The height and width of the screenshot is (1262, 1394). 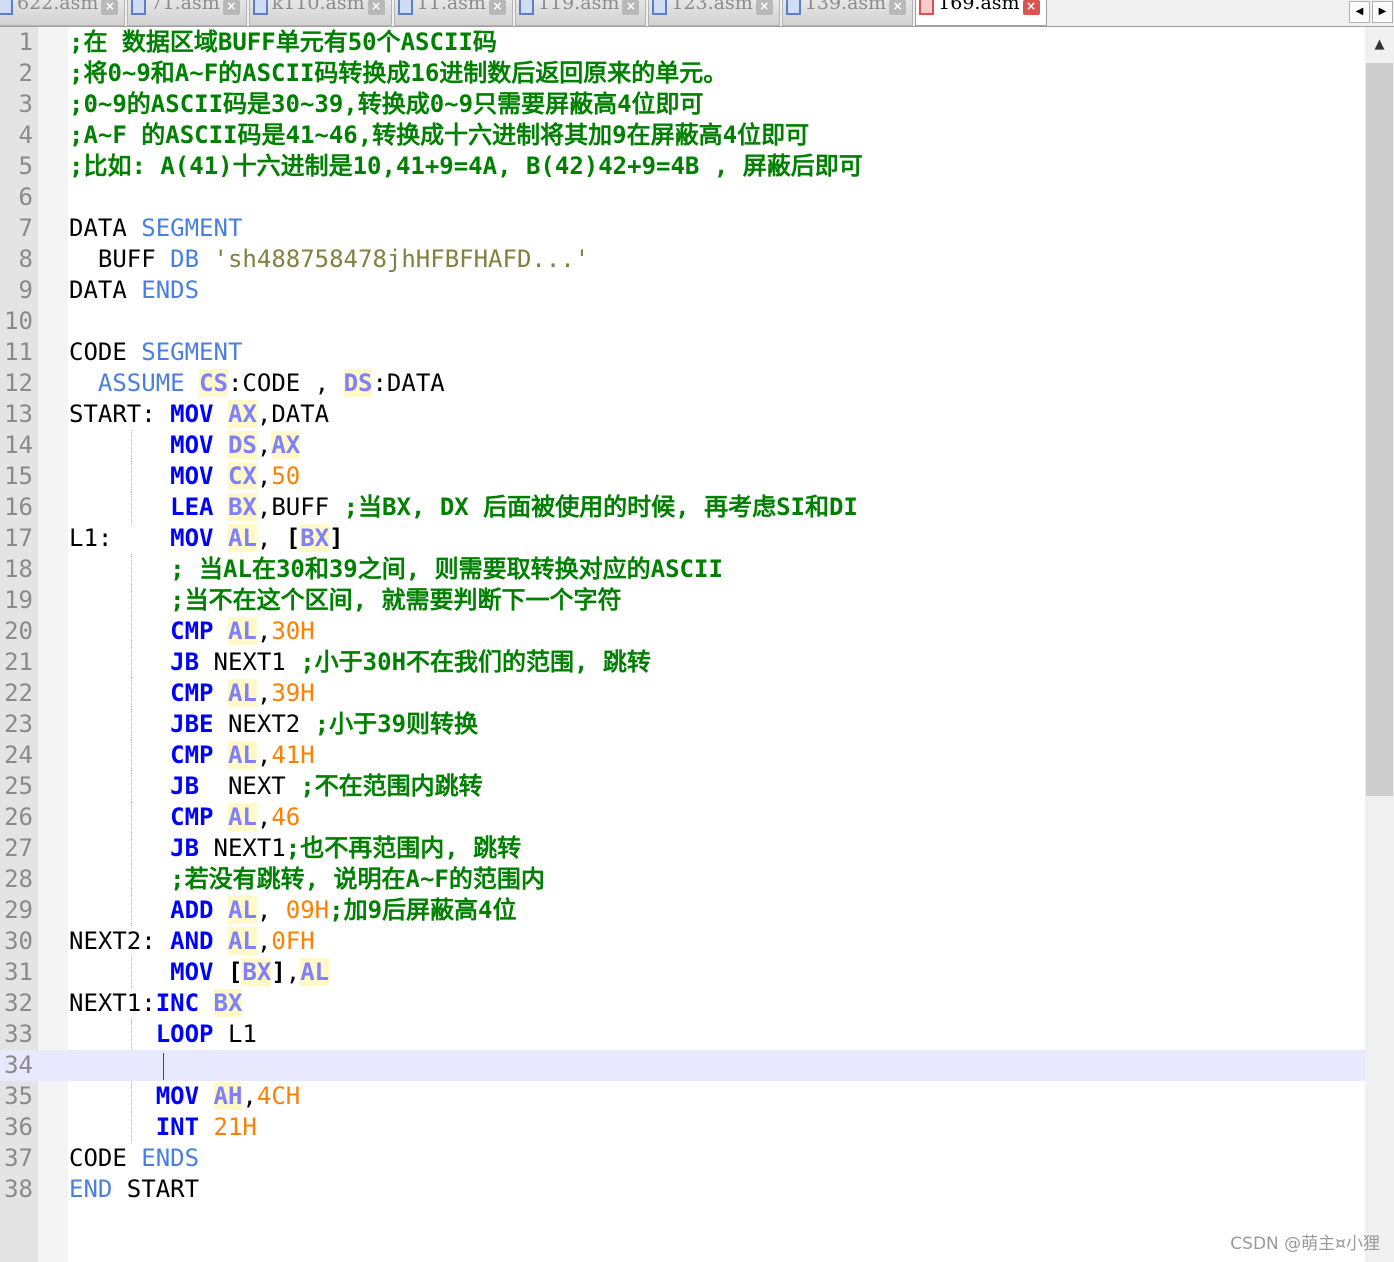 What do you see at coordinates (250, 786) in the screenshot?
I see `token: NEXT` at bounding box center [250, 786].